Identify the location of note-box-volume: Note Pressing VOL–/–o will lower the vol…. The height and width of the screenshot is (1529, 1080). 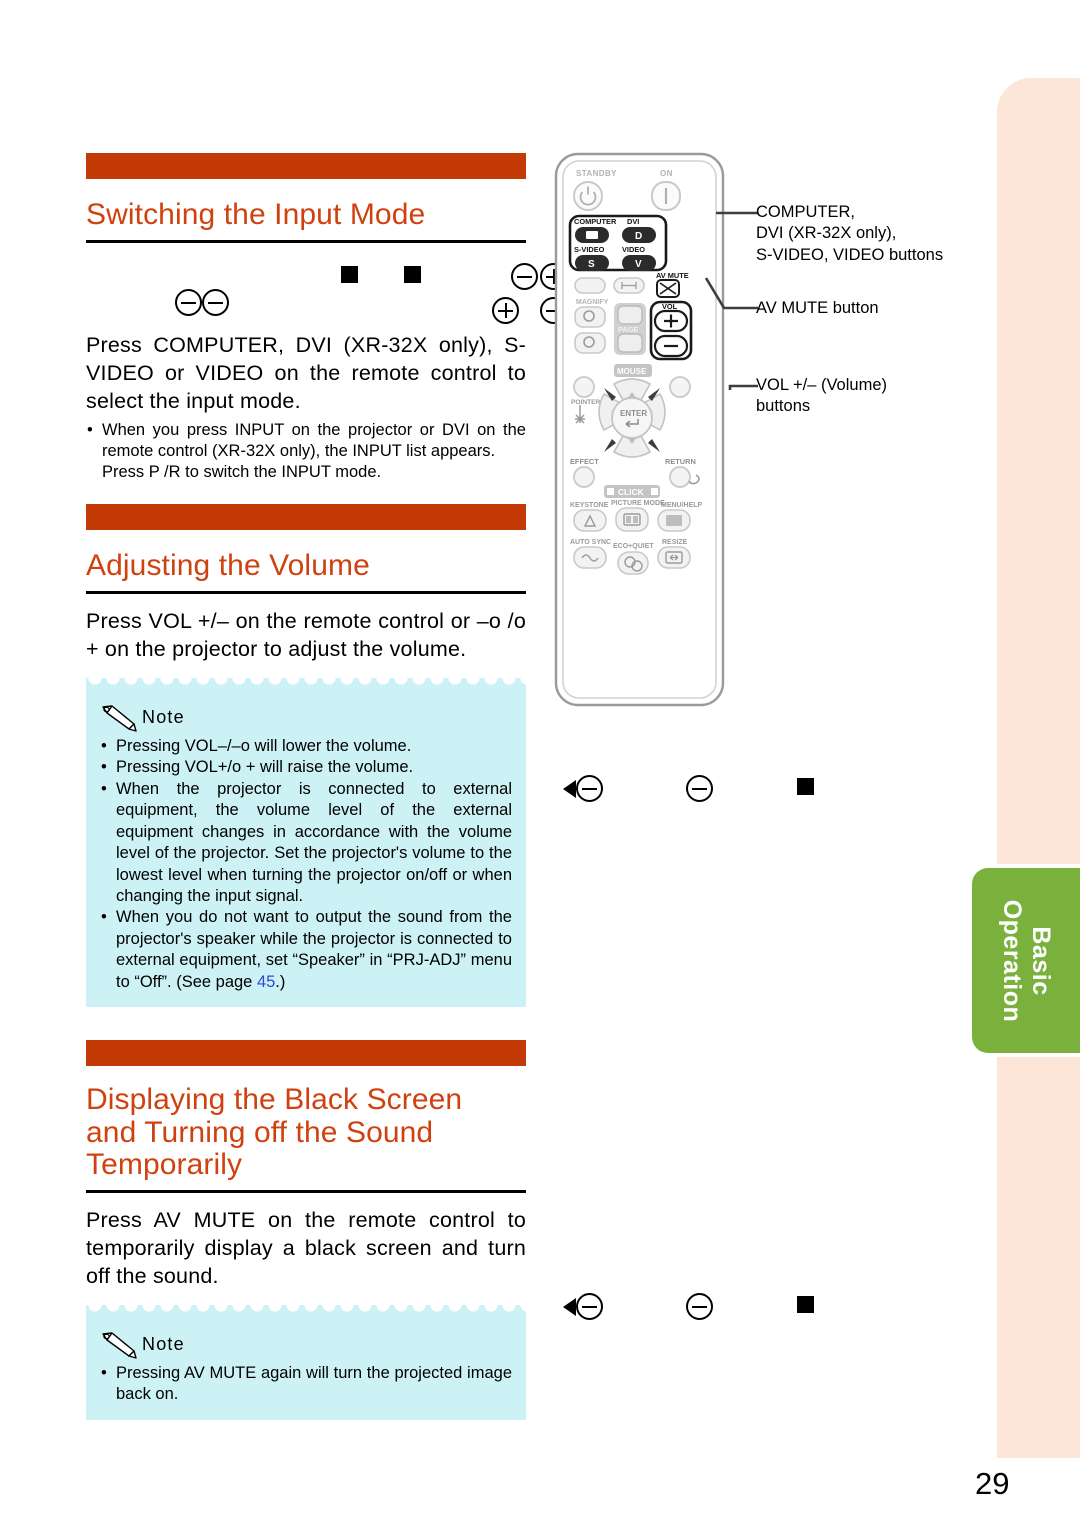
(306, 842).